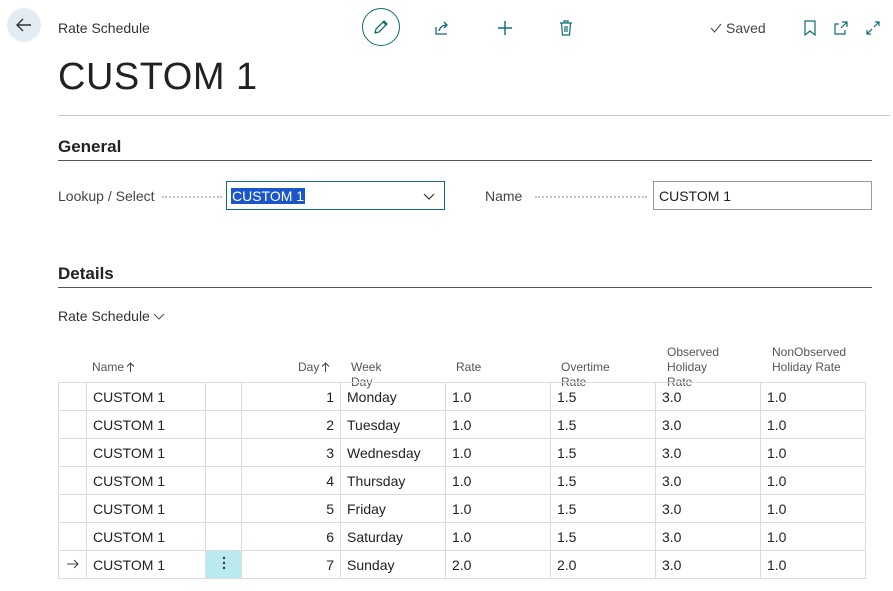 The height and width of the screenshot is (591, 893). I want to click on table-row: CUSTOM 1 1 Monday 1.0 1.5 3.0 1.0, so click(462, 396).